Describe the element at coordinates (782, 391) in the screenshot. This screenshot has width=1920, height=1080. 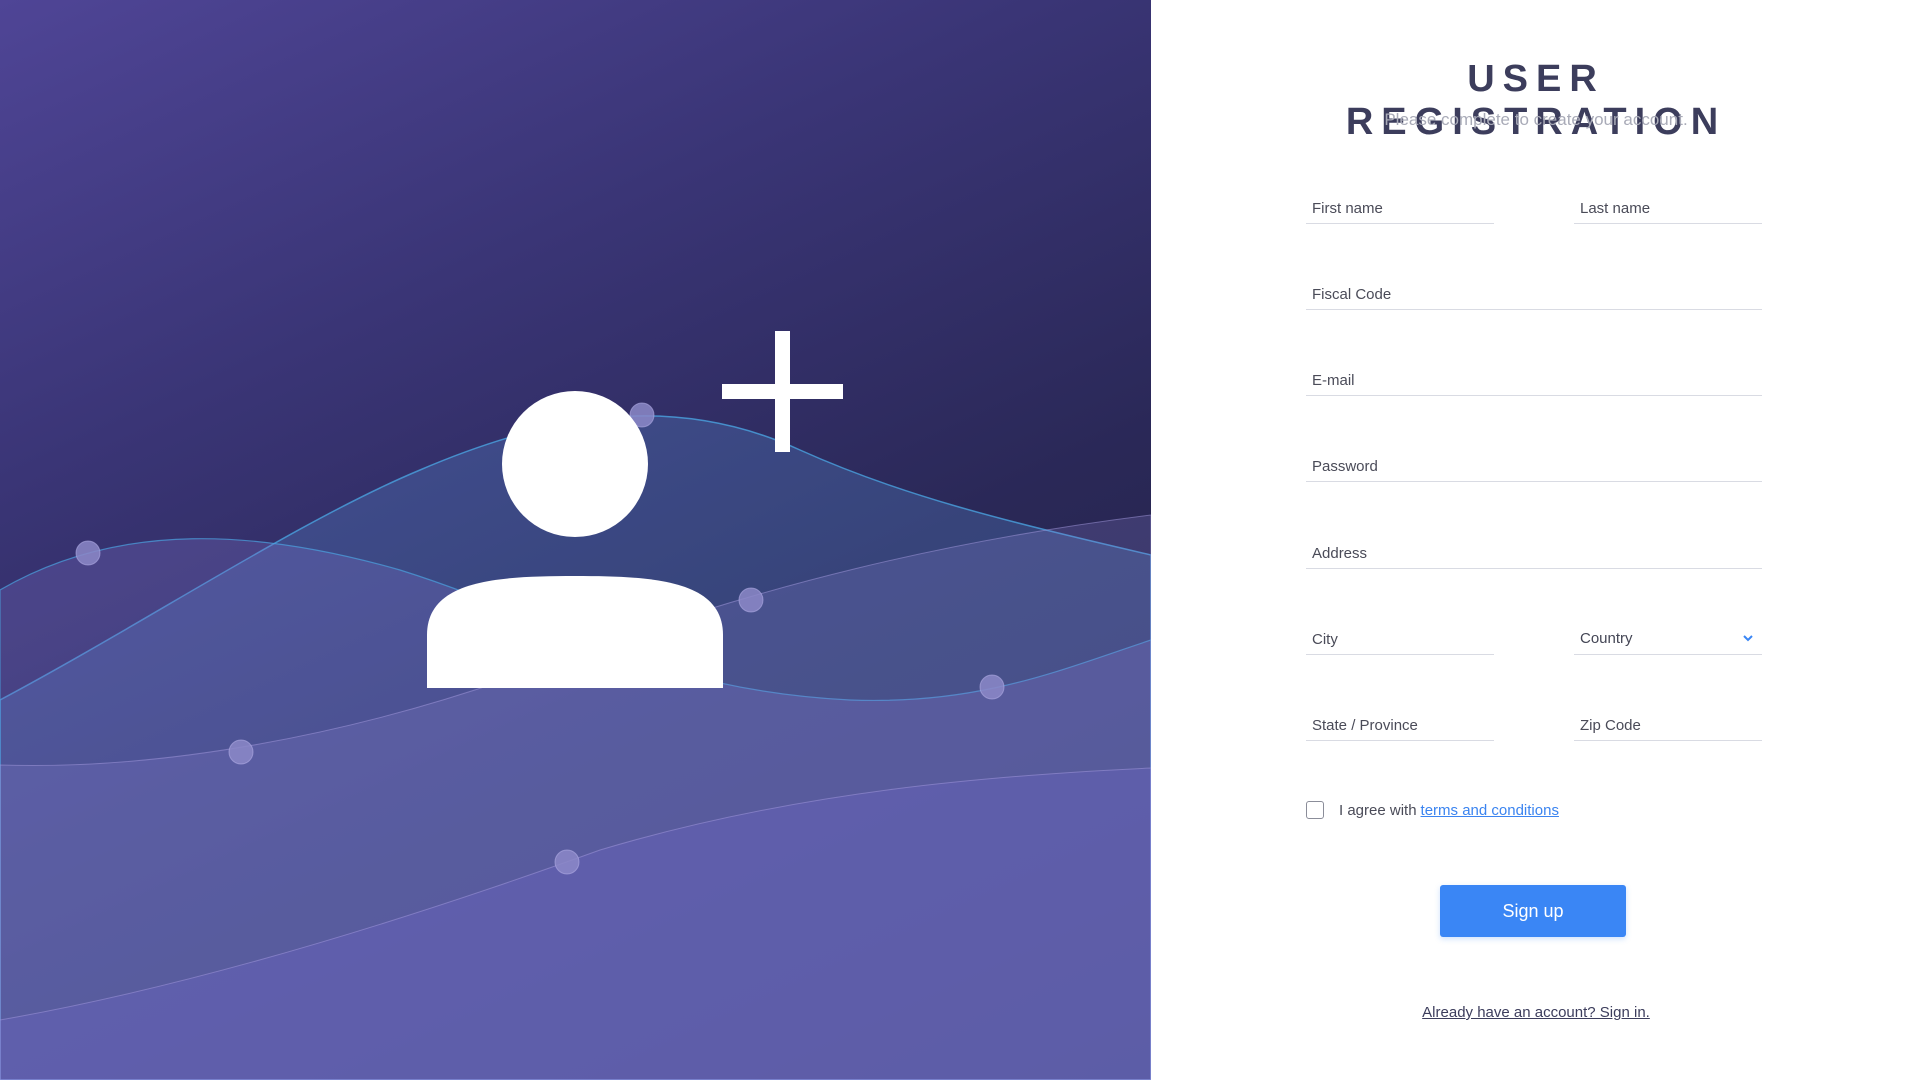
I see `plus-icon` at that location.